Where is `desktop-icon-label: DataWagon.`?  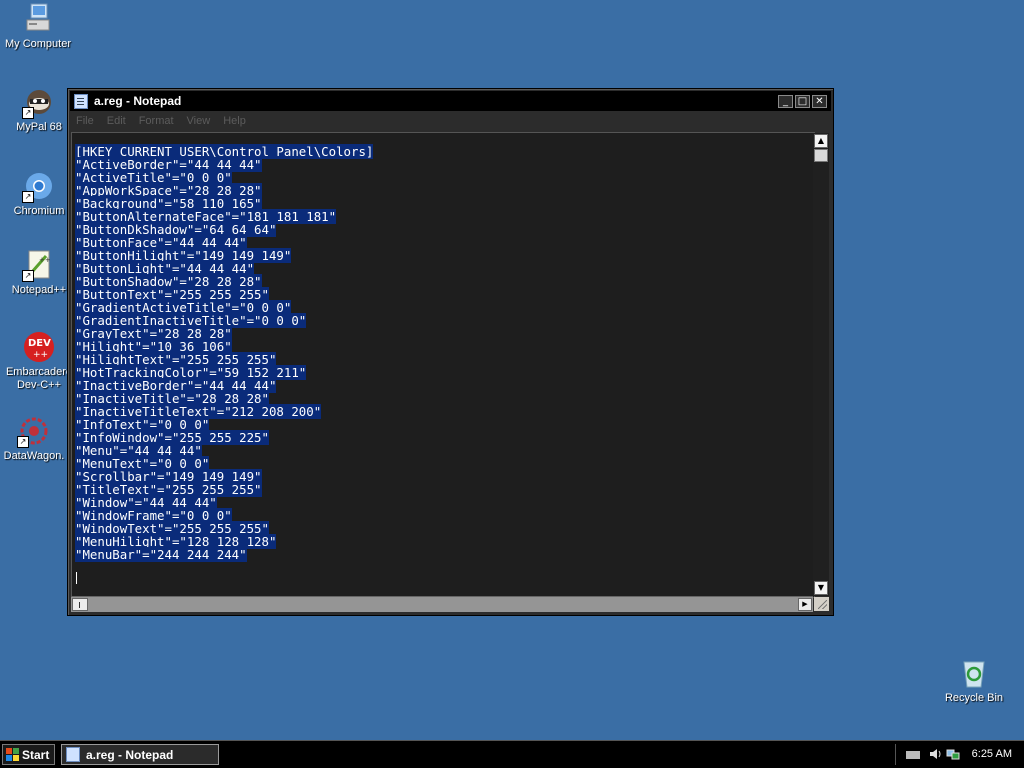 desktop-icon-label: DataWagon. is located at coordinates (34, 456).